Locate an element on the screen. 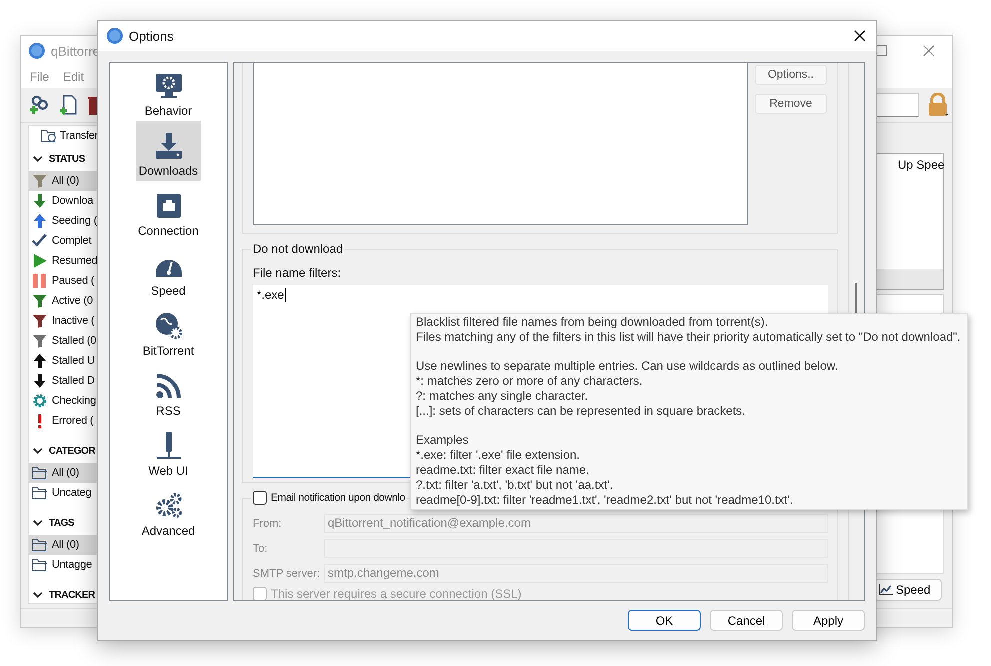  tooltip-text: *: matches zero or more of any characters. is located at coordinates (530, 381).